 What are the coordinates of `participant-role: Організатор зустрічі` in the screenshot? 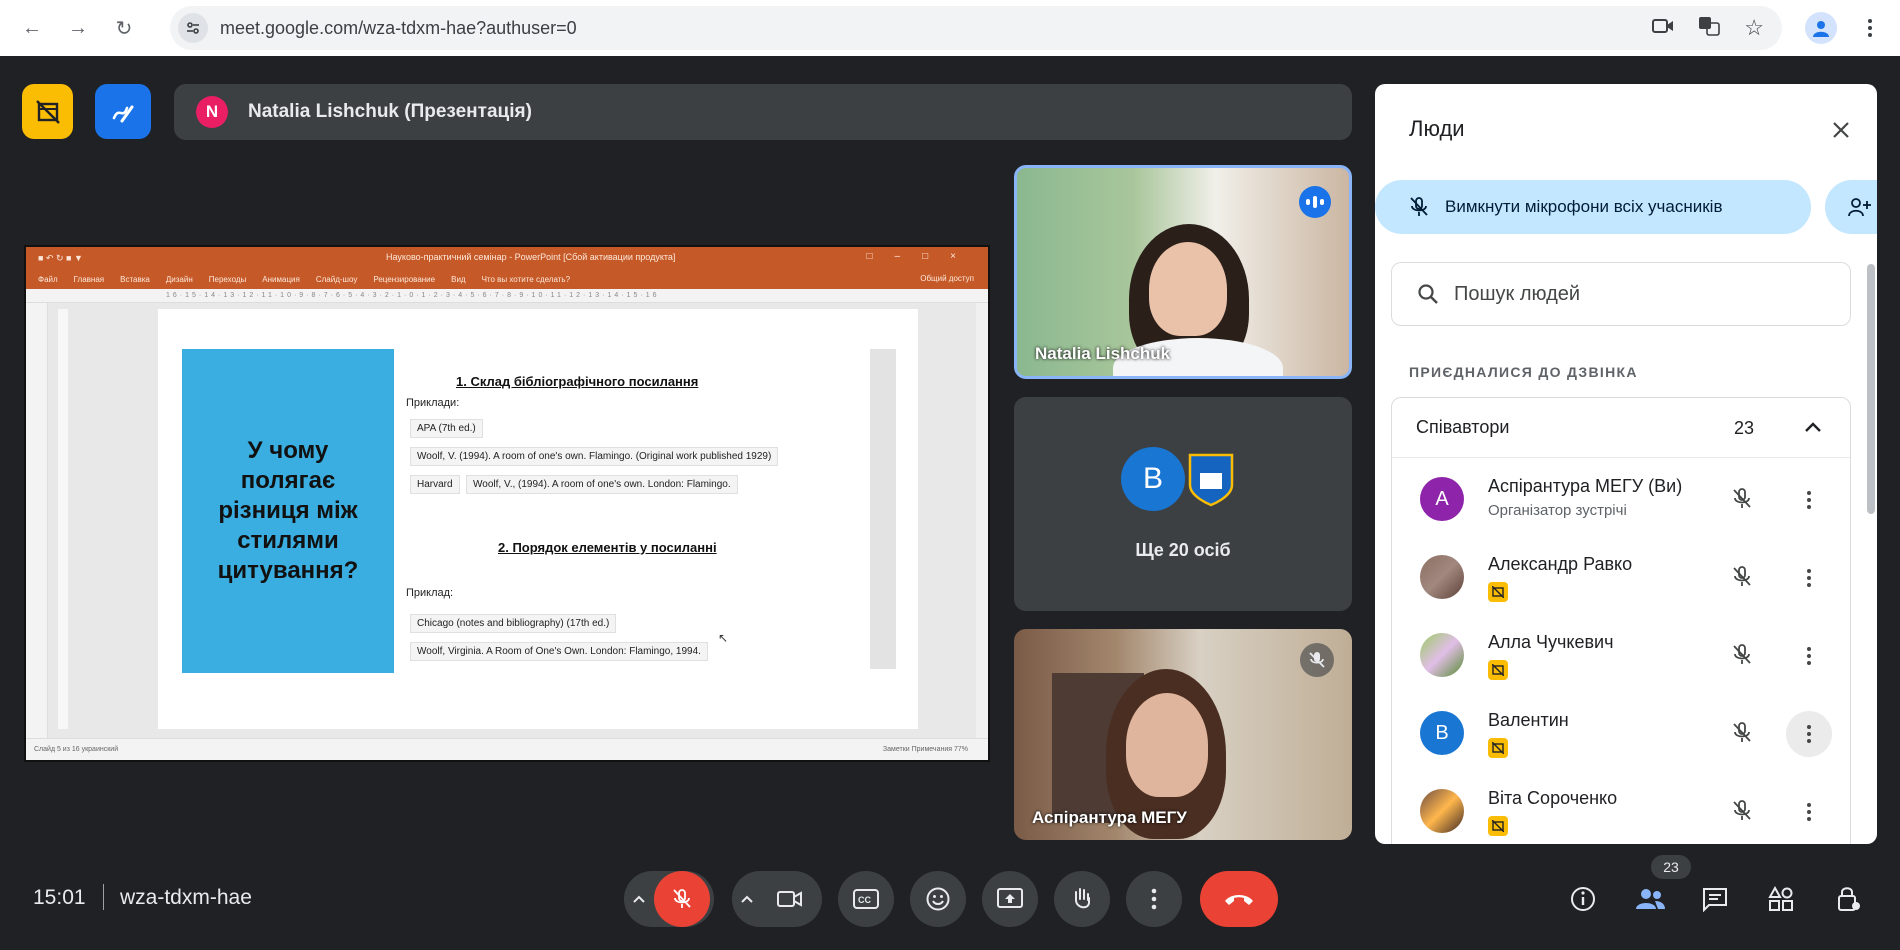 It's located at (1557, 510).